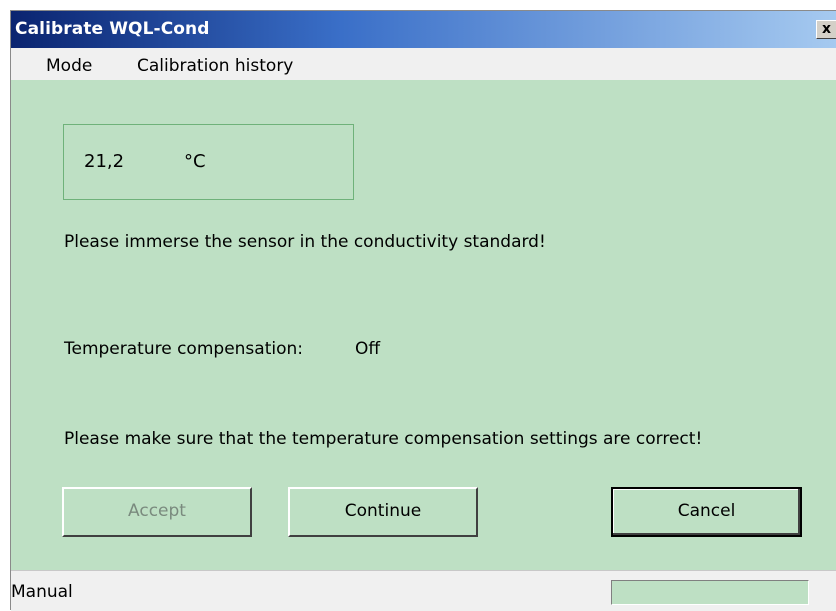  I want to click on window-title: Calibrate WQL-Cond, so click(112, 29).